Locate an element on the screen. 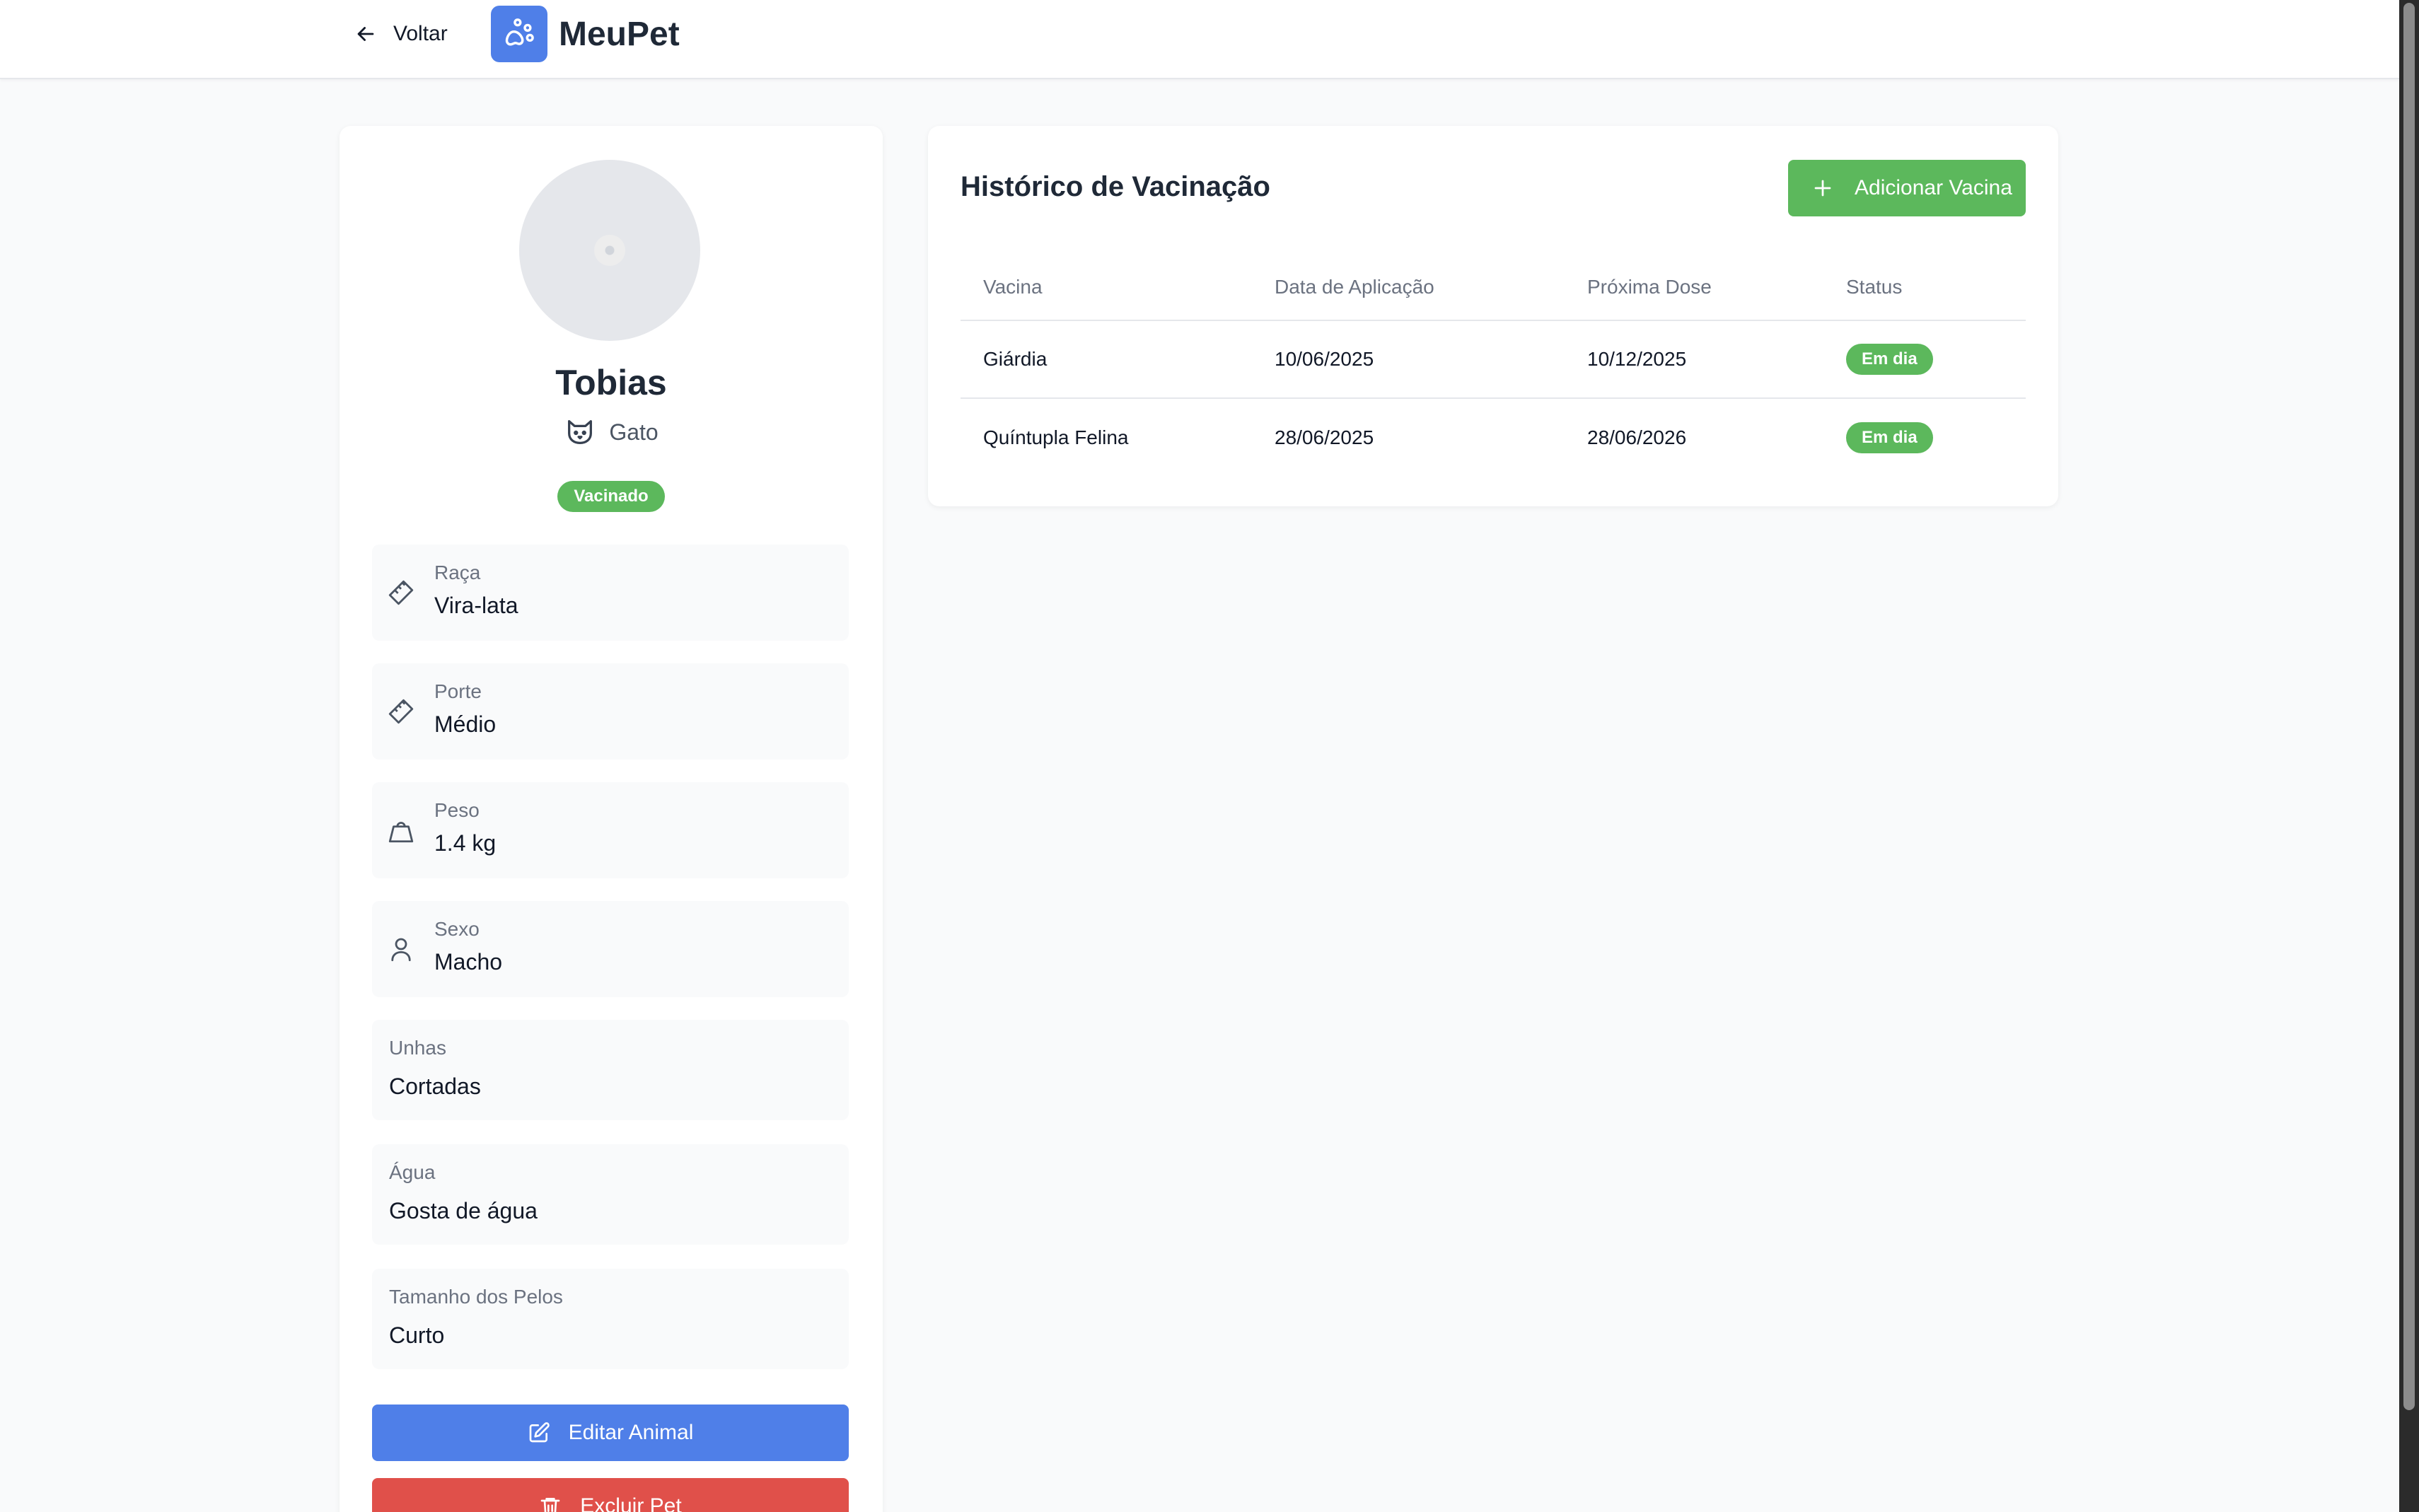 The image size is (2419, 1512). paw-icon is located at coordinates (519, 34).